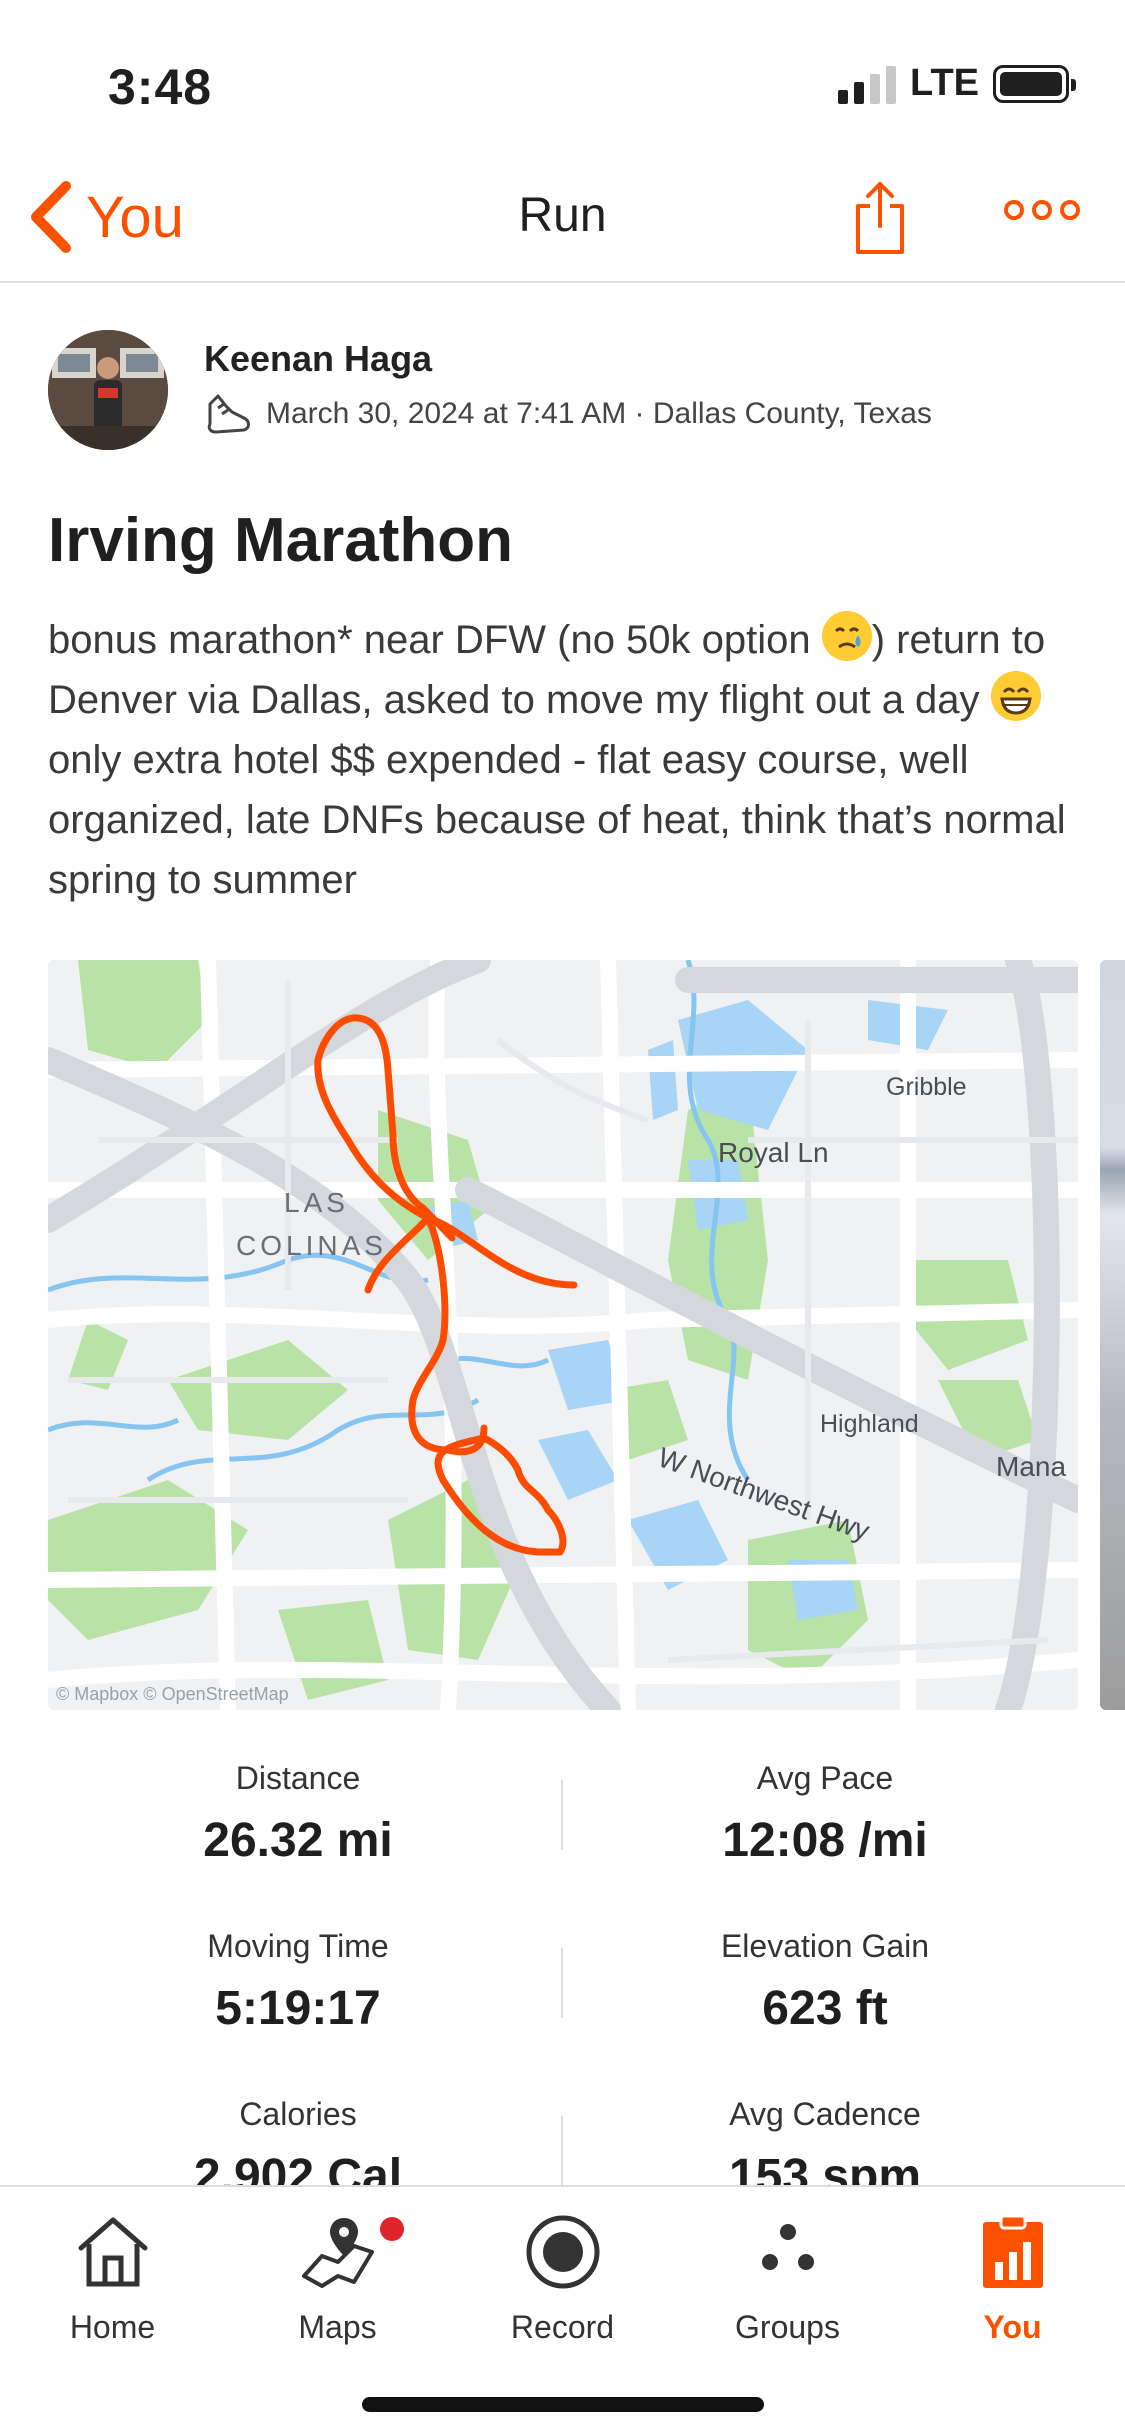  I want to click on signal-strength-icon, so click(867, 84).